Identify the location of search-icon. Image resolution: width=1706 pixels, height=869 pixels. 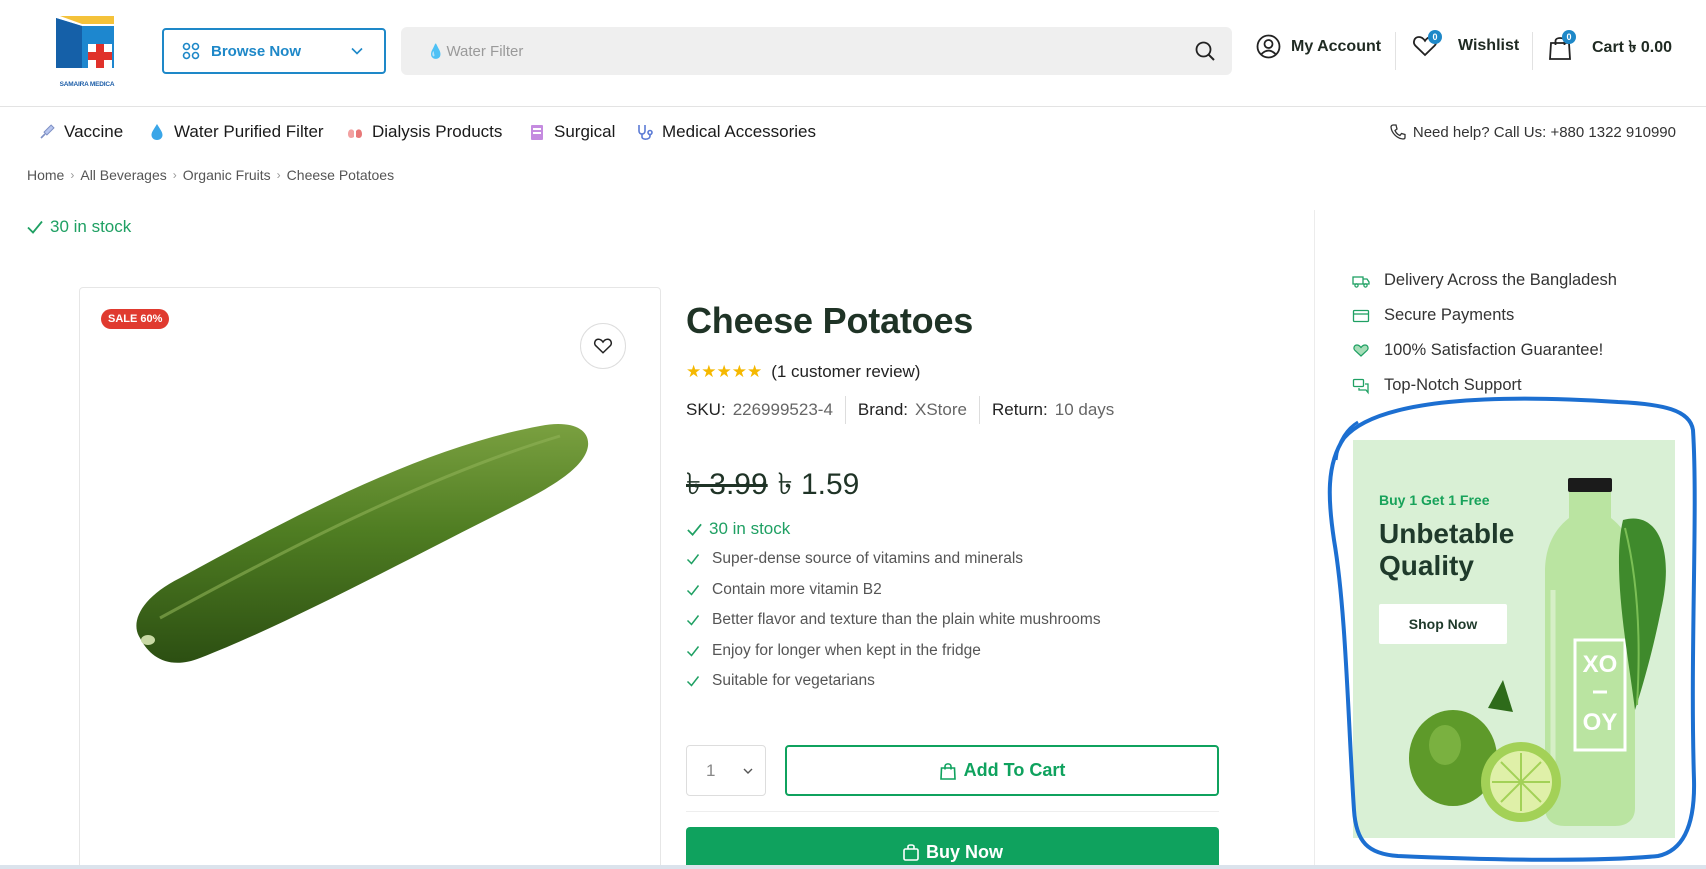
(1205, 51).